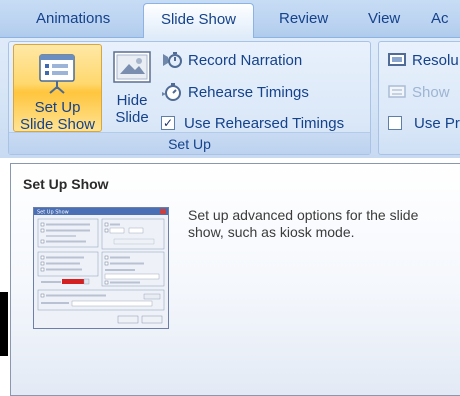 The width and height of the screenshot is (460, 396). What do you see at coordinates (440, 18) in the screenshot?
I see `tab-add-ins: Ac` at bounding box center [440, 18].